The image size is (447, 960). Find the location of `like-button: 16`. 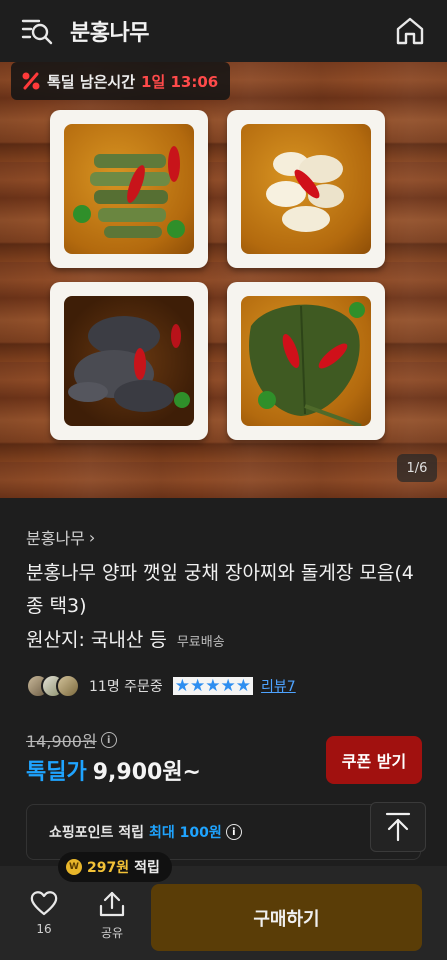

like-button: 16 is located at coordinates (44, 913).